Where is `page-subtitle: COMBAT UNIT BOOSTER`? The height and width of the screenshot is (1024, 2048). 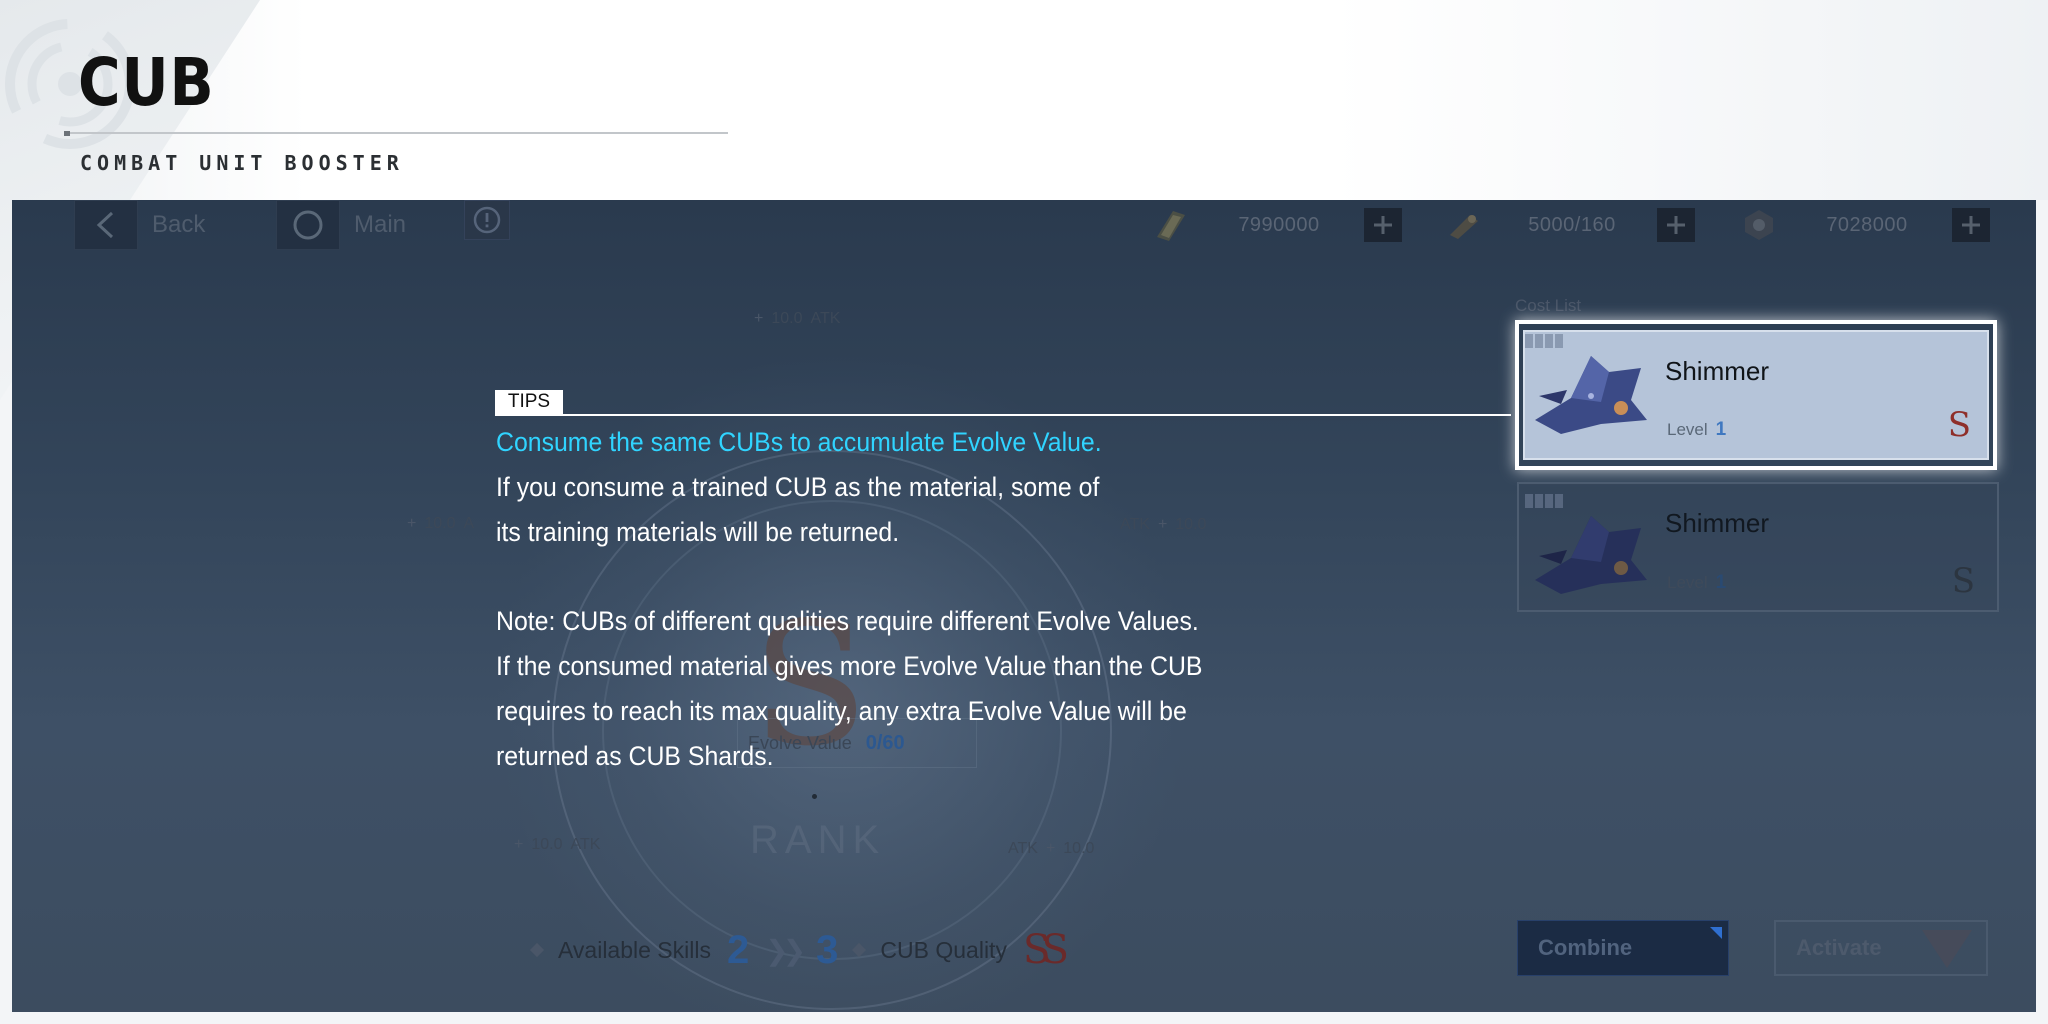
page-subtitle: COMBAT UNIT BOOSTER is located at coordinates (242, 163).